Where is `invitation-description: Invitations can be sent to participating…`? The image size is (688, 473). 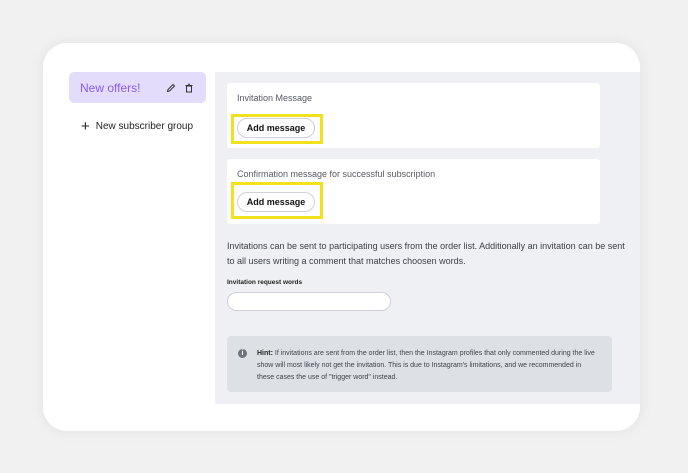 invitation-description: Invitations can be sent to participating… is located at coordinates (426, 253).